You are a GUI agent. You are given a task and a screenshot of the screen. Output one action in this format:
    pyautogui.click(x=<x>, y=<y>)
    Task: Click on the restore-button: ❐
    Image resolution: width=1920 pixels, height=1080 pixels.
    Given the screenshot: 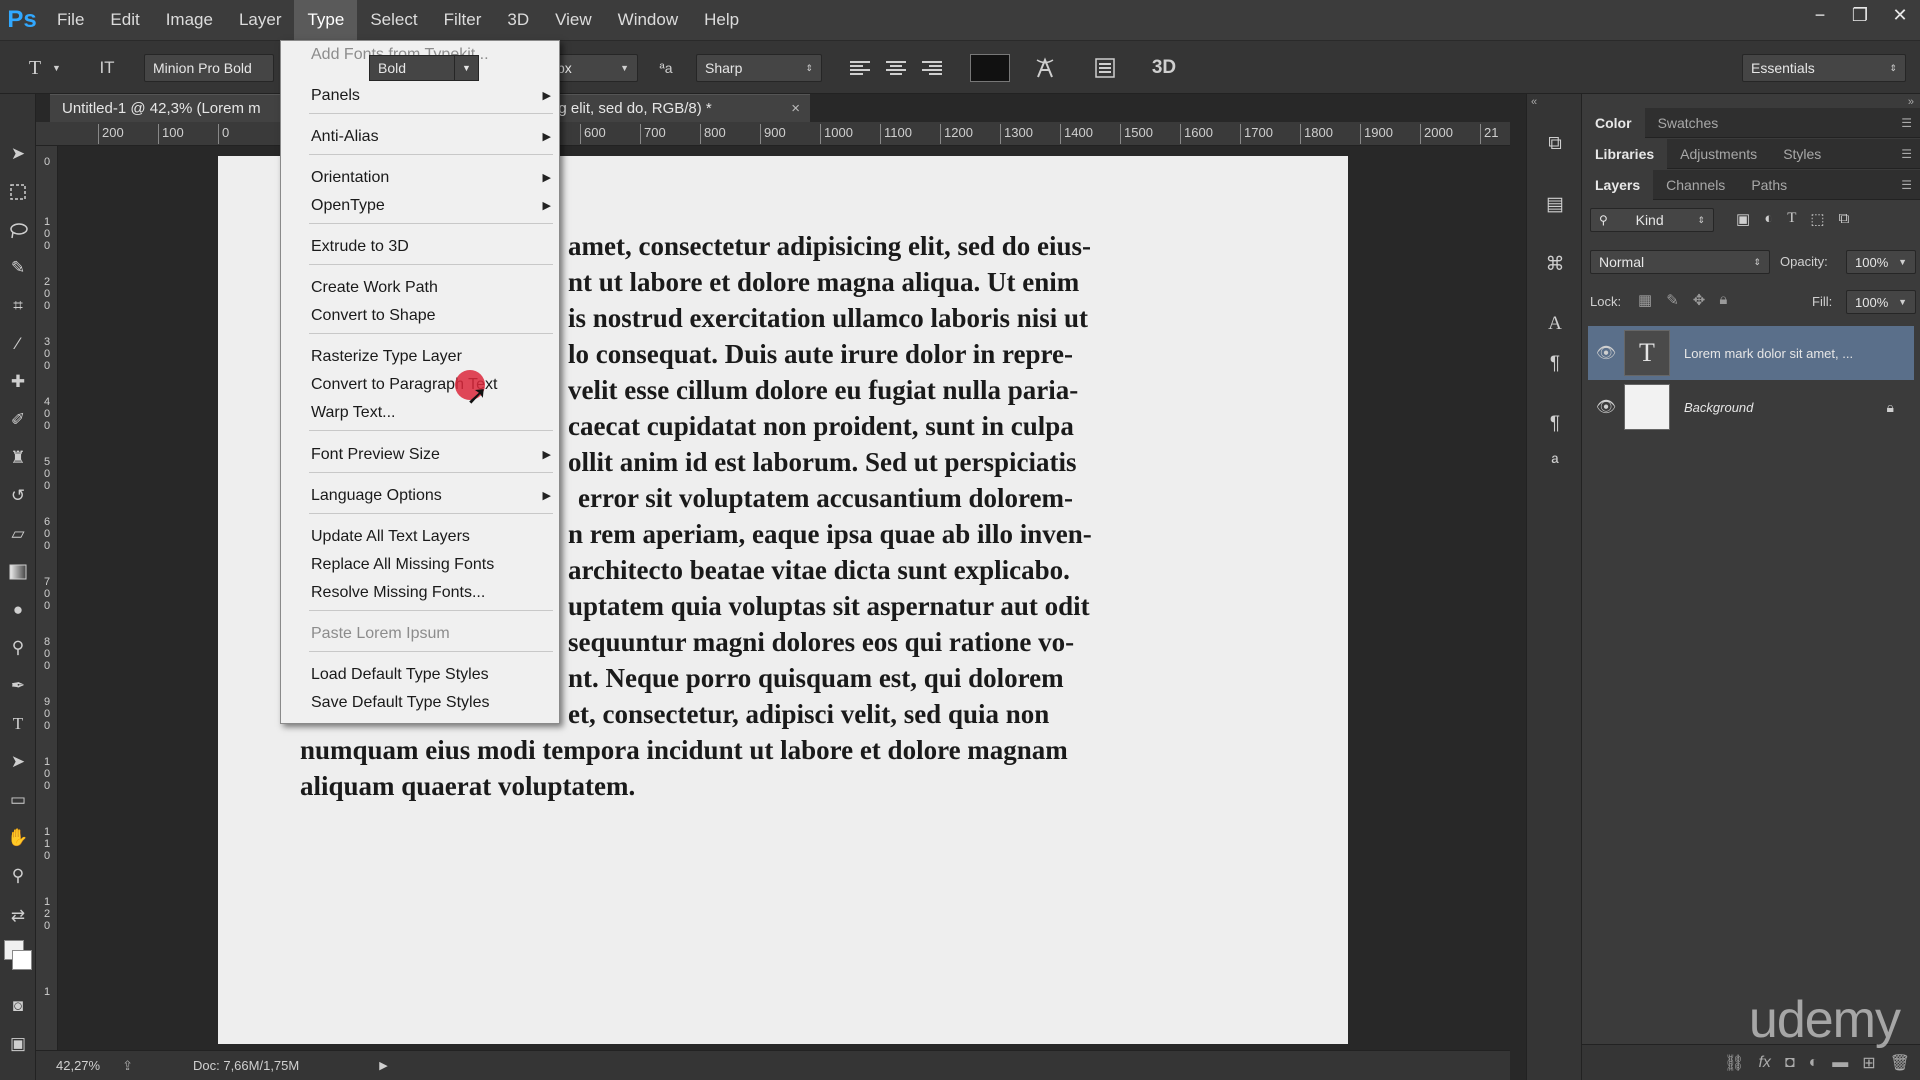 What is the action you would take?
    pyautogui.click(x=1860, y=15)
    